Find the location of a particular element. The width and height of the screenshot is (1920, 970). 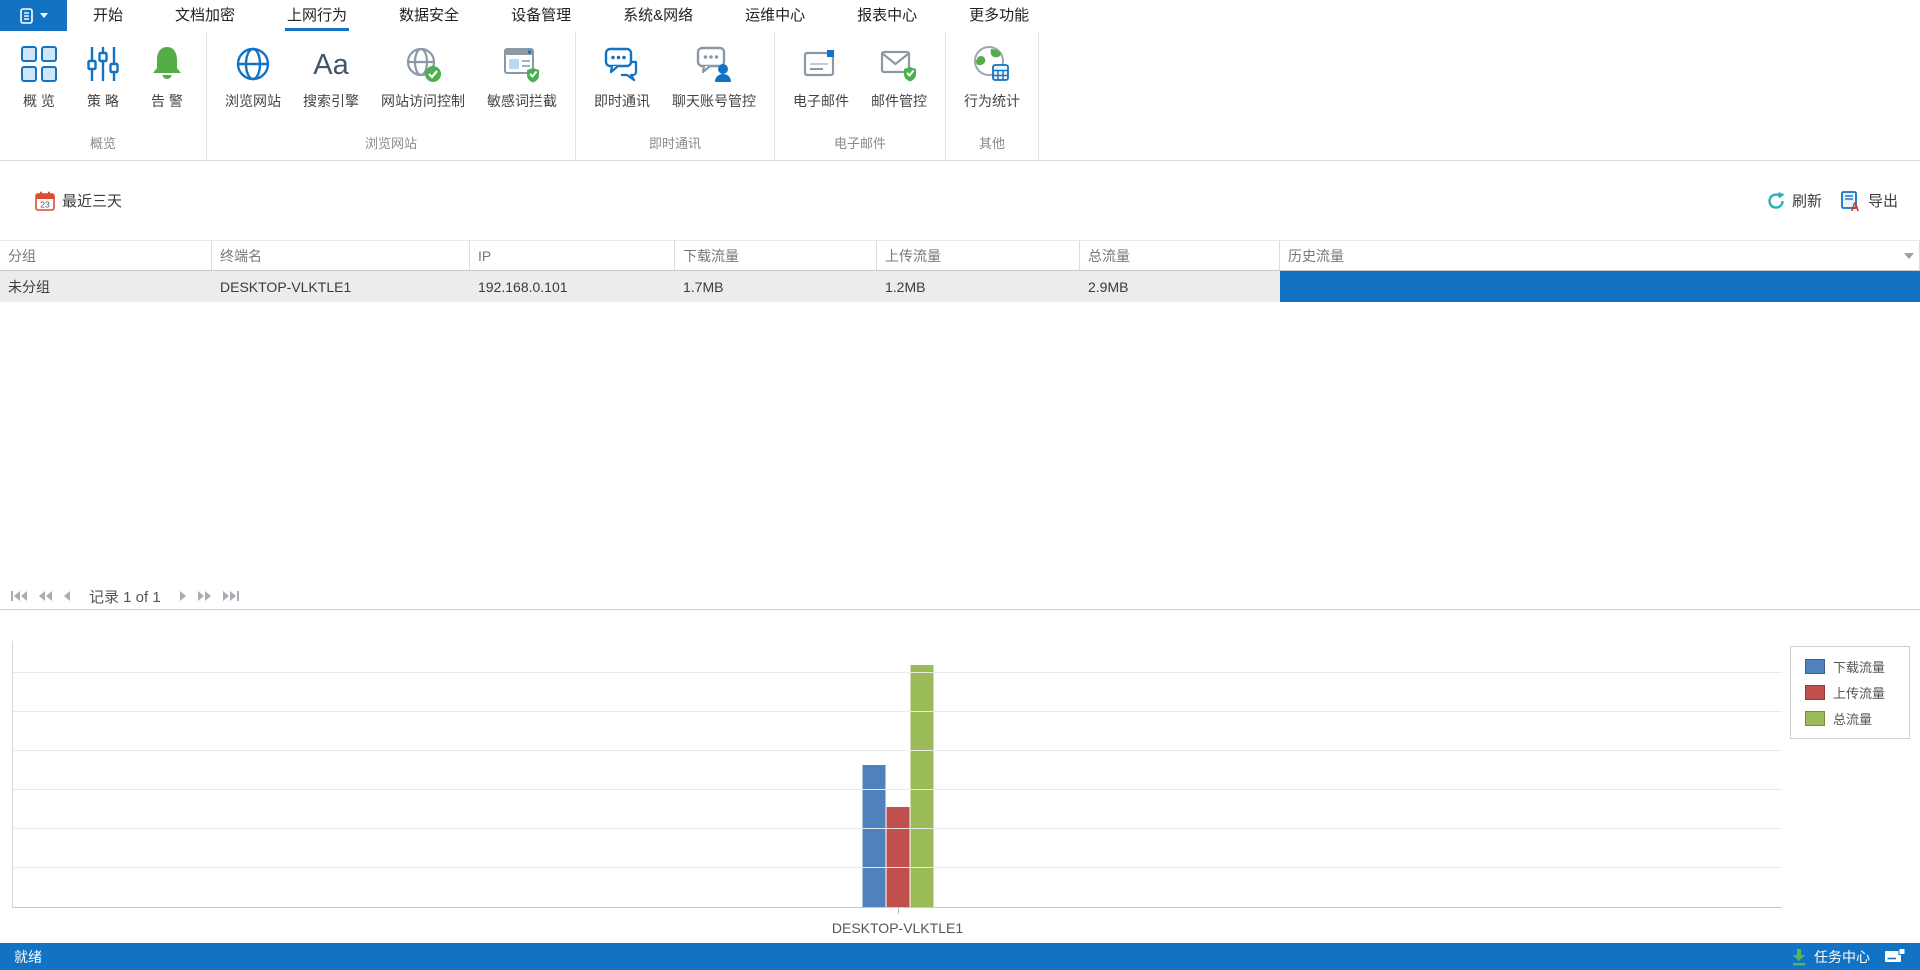

ribbon-item-website-access-control: 网站访问控制 is located at coordinates (423, 77).